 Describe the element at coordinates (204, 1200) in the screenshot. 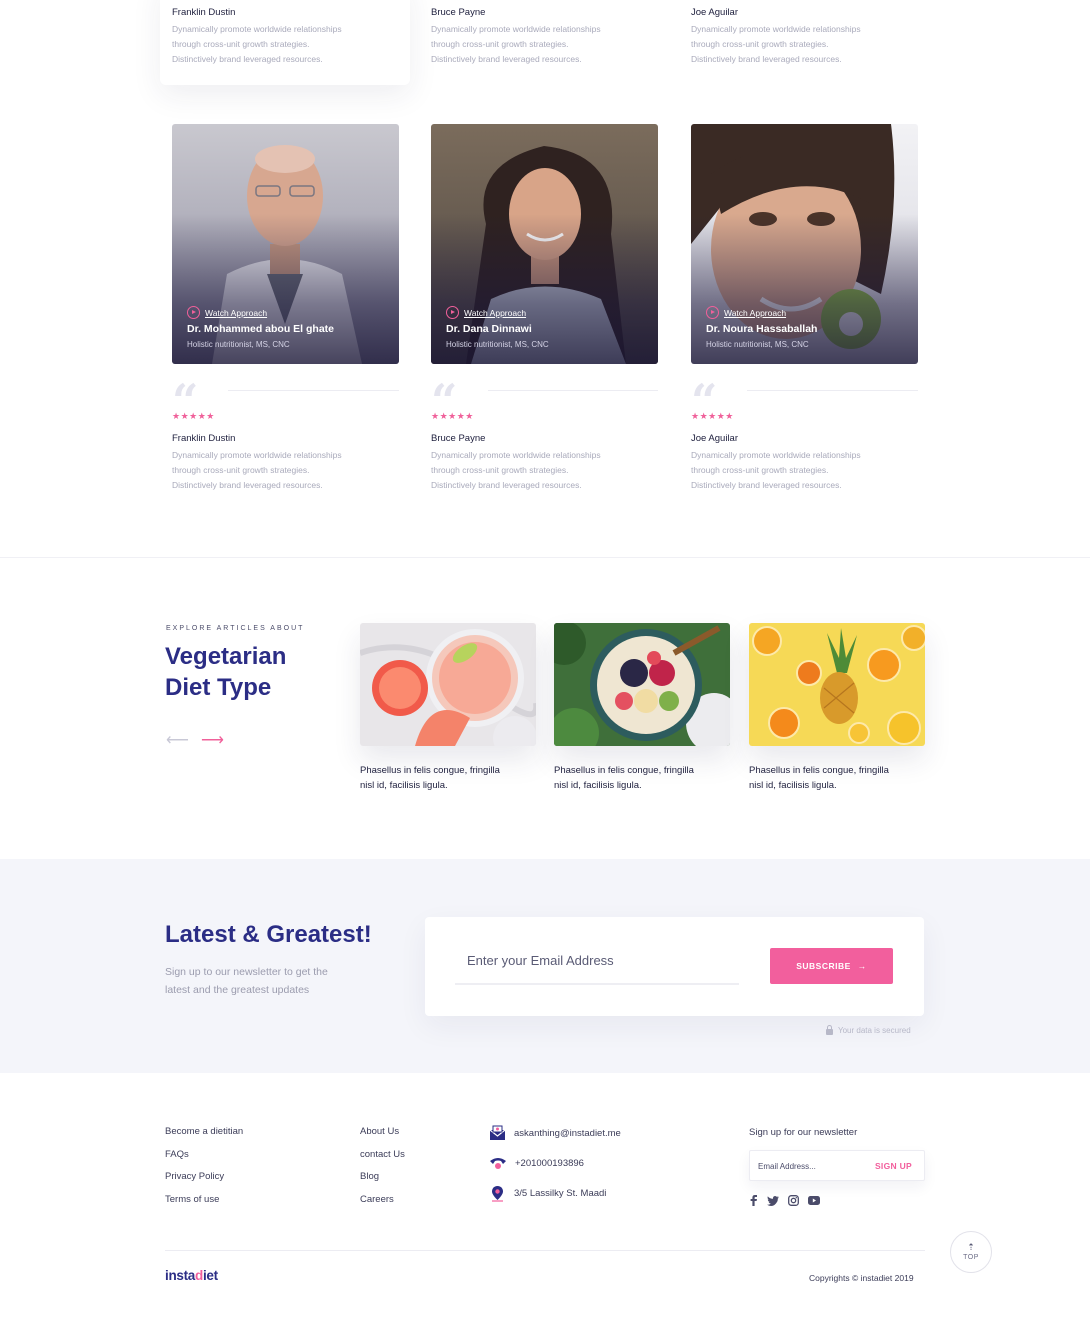

I see `footer-link: Terms of use` at that location.